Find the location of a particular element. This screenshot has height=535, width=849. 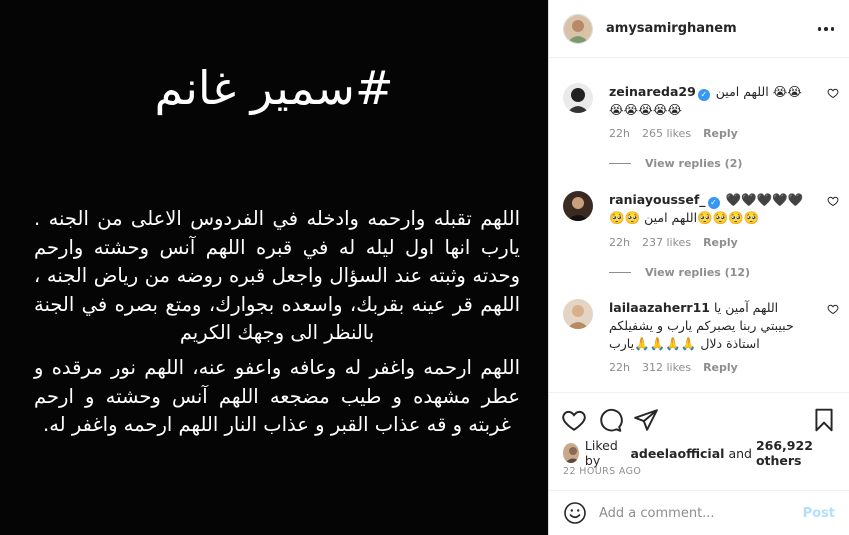

author-avatar is located at coordinates (578, 28).